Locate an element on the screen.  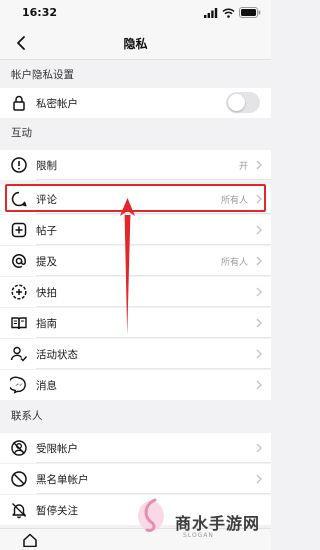
lock-icon is located at coordinates (19, 103).